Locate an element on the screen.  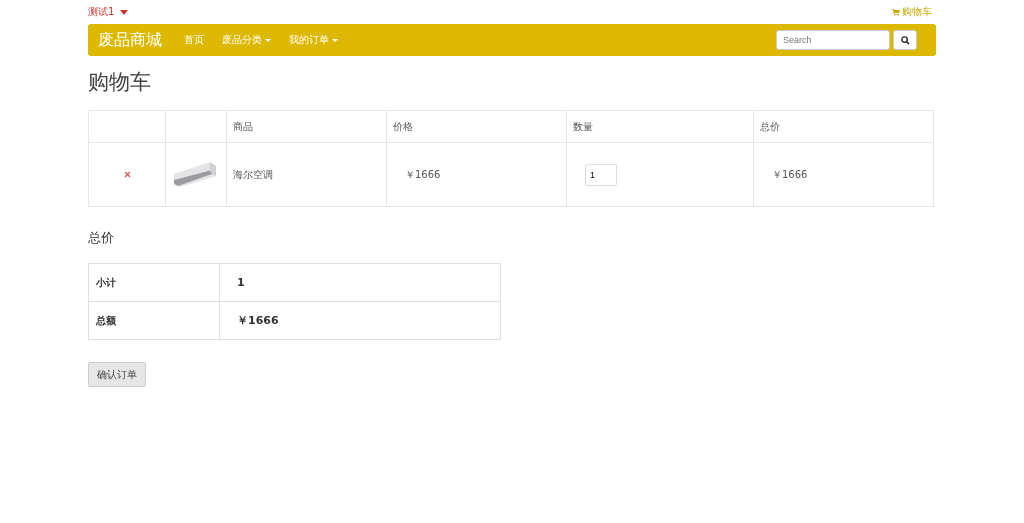
page-title: 购物车 is located at coordinates (120, 82).